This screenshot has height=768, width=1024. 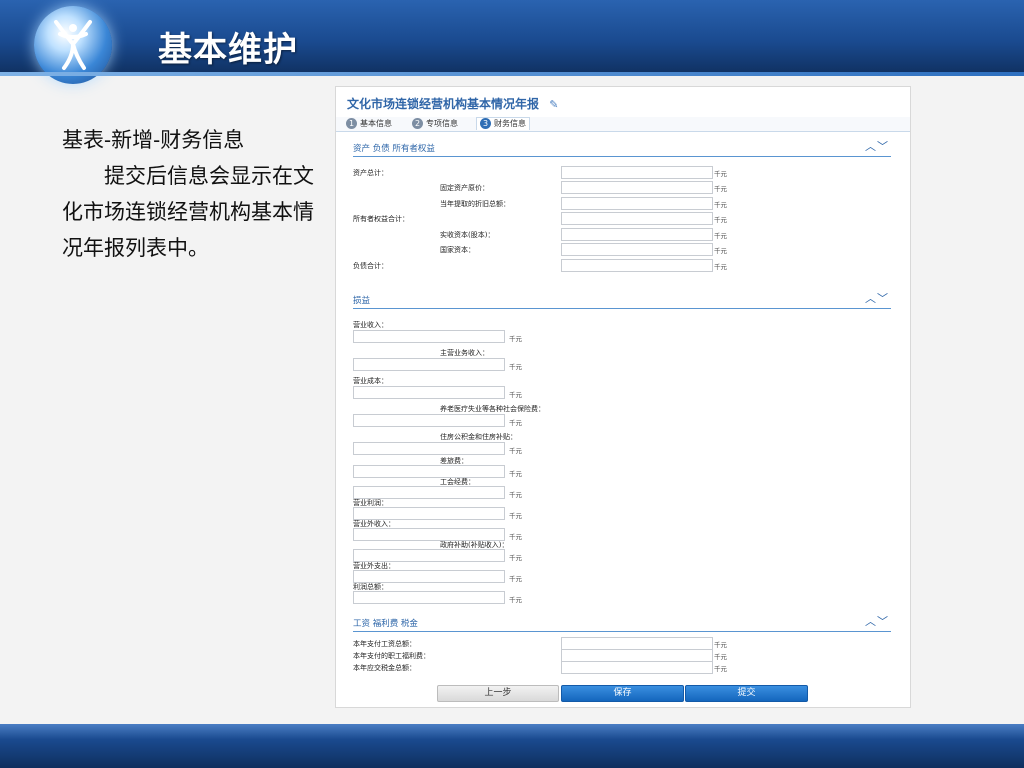 What do you see at coordinates (623, 124) in the screenshot?
I see `step-tabs: 1 基本信息 2 专项信息 3 财务信息` at bounding box center [623, 124].